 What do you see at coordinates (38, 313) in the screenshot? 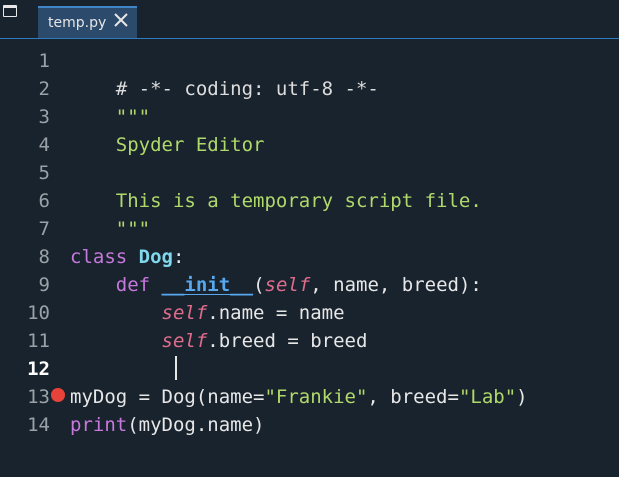
I see `line-number: 10` at bounding box center [38, 313].